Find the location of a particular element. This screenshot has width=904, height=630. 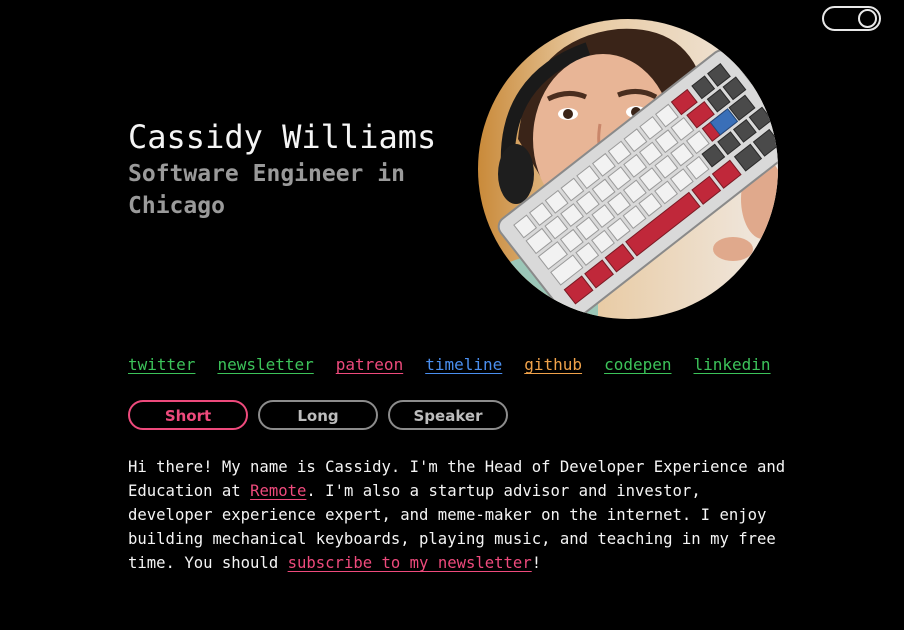

long-bio-button: Long is located at coordinates (318, 415).